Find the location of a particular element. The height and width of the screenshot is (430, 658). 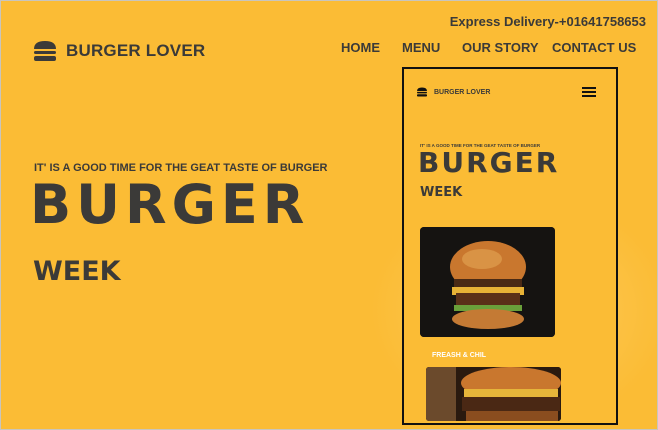

mobile-brand-logo: BURGER LOVER is located at coordinates (453, 92).